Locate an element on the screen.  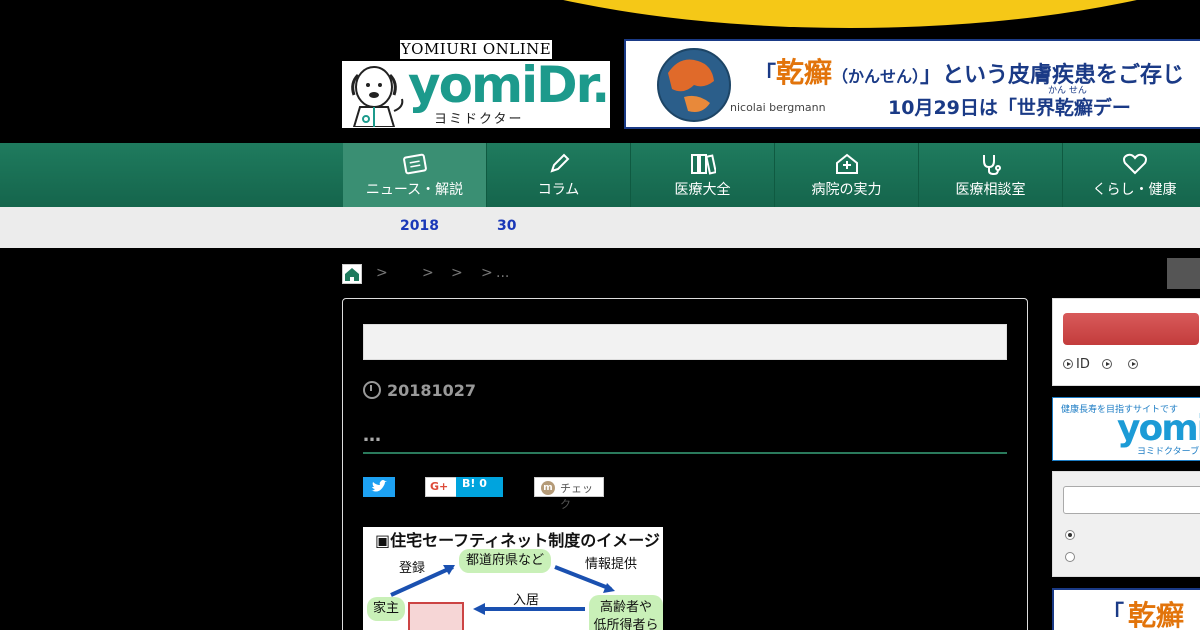
logo-main: yomiDr. ヨミドクター is located at coordinates (476, 94).